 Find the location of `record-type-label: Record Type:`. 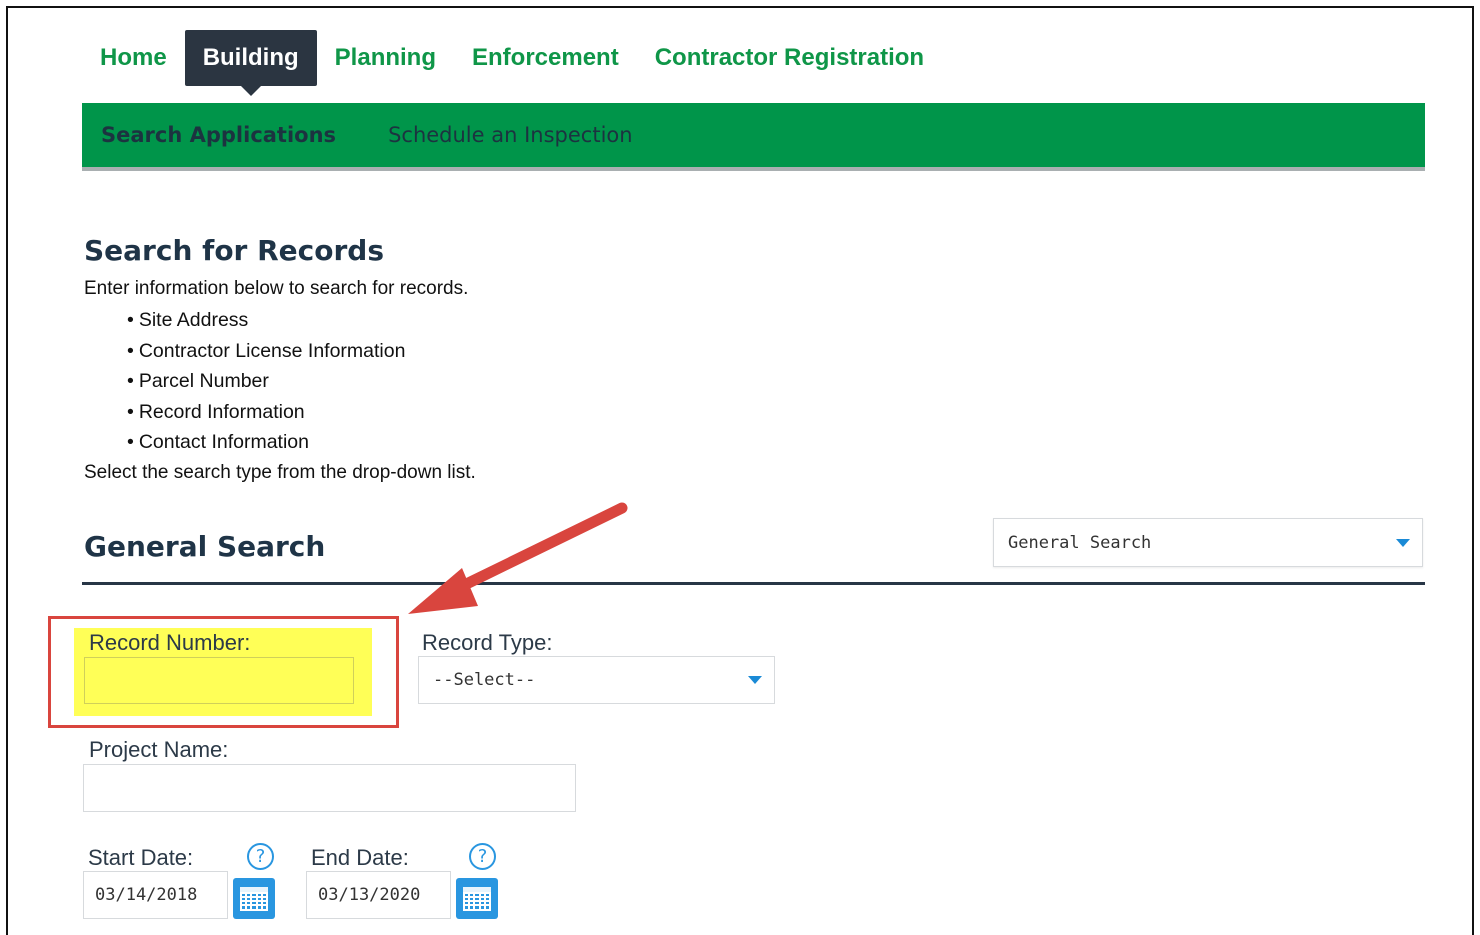

record-type-label: Record Type: is located at coordinates (487, 642).